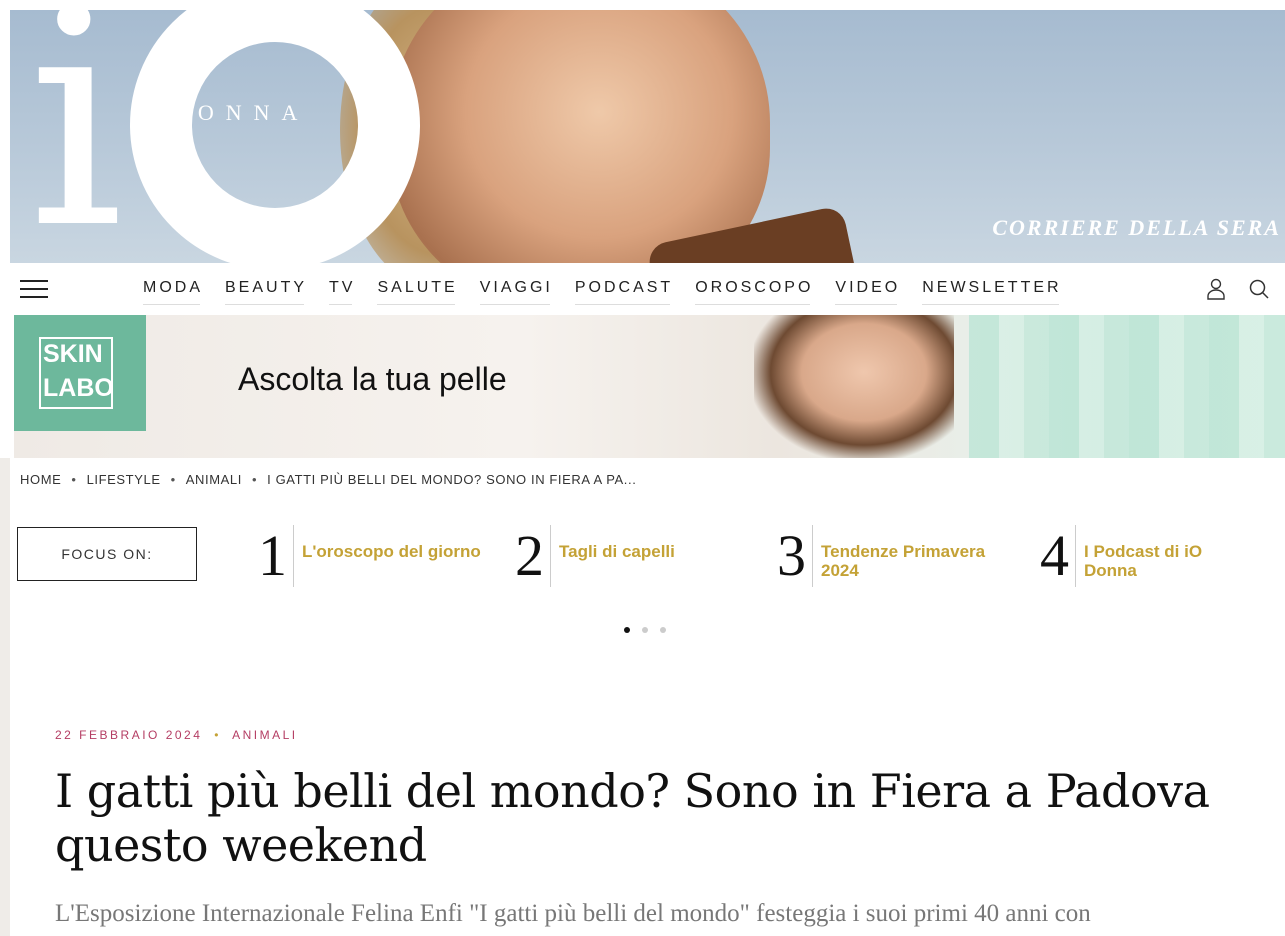  What do you see at coordinates (627, 630) in the screenshot?
I see `carousel-dot-active` at bounding box center [627, 630].